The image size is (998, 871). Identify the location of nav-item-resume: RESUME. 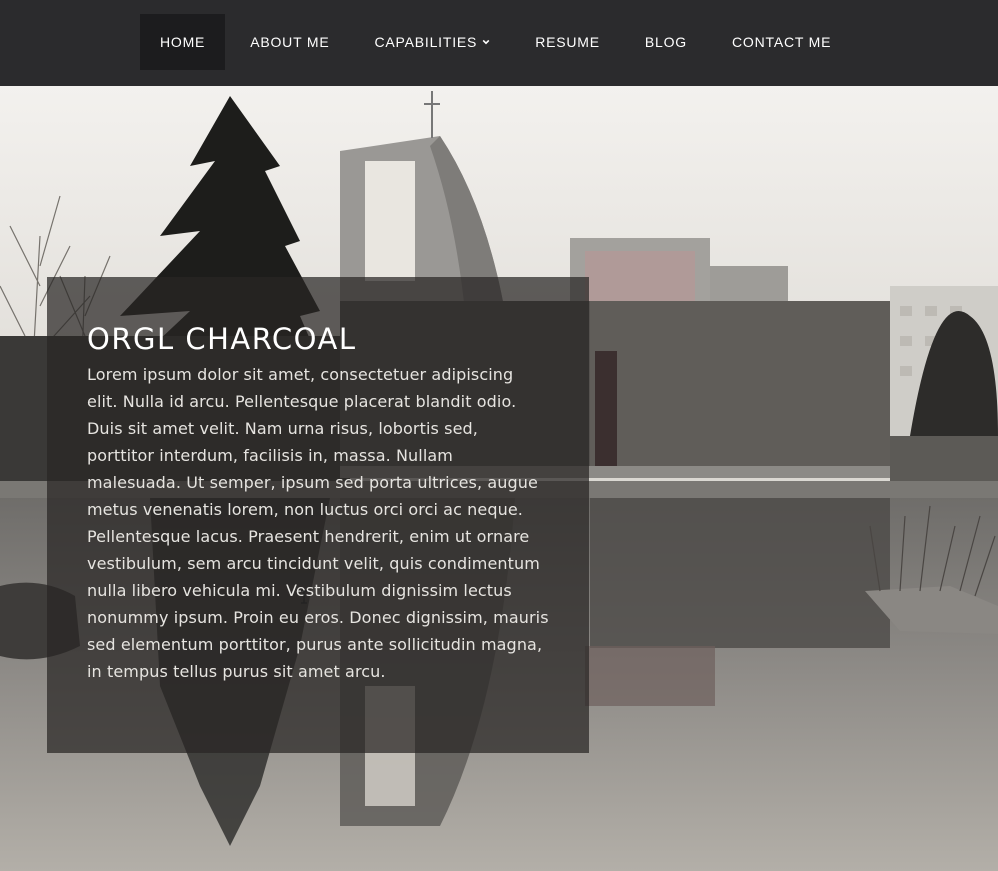
(567, 42).